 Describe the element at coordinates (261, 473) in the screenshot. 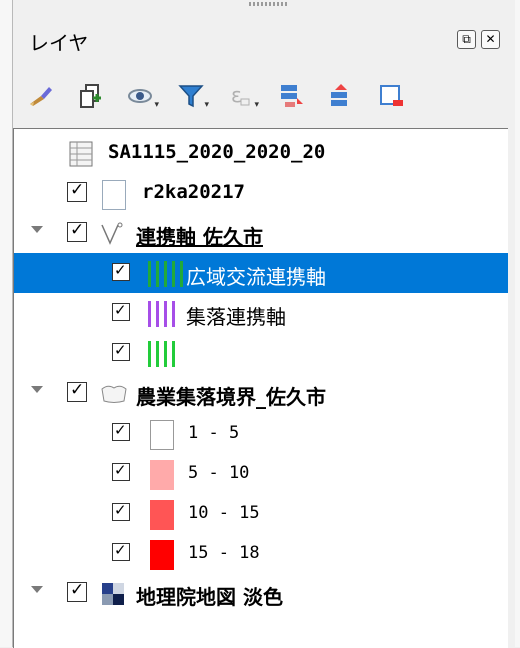

I see `legend-class-row: 5 - 10` at that location.